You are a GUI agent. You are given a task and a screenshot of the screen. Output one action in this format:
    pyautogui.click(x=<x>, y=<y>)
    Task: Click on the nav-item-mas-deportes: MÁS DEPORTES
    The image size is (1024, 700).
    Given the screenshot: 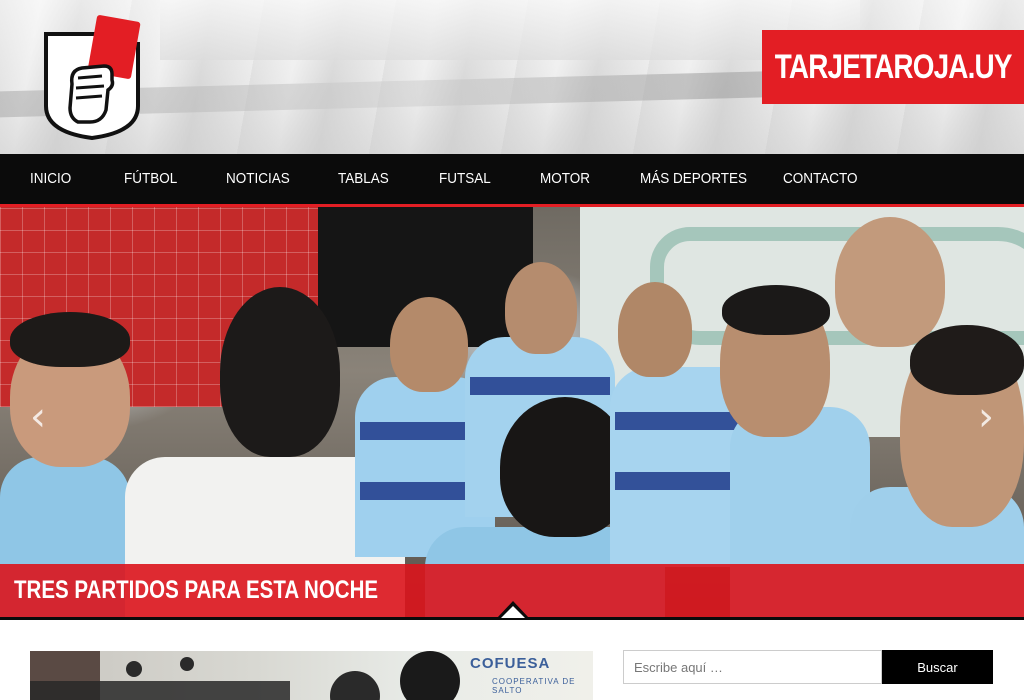 What is the action you would take?
    pyautogui.click(x=699, y=179)
    